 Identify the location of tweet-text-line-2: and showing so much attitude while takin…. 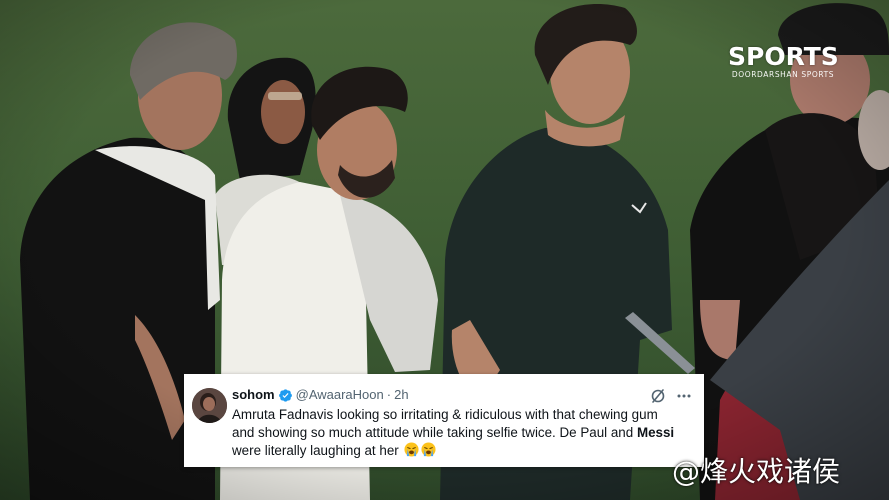
(434, 432).